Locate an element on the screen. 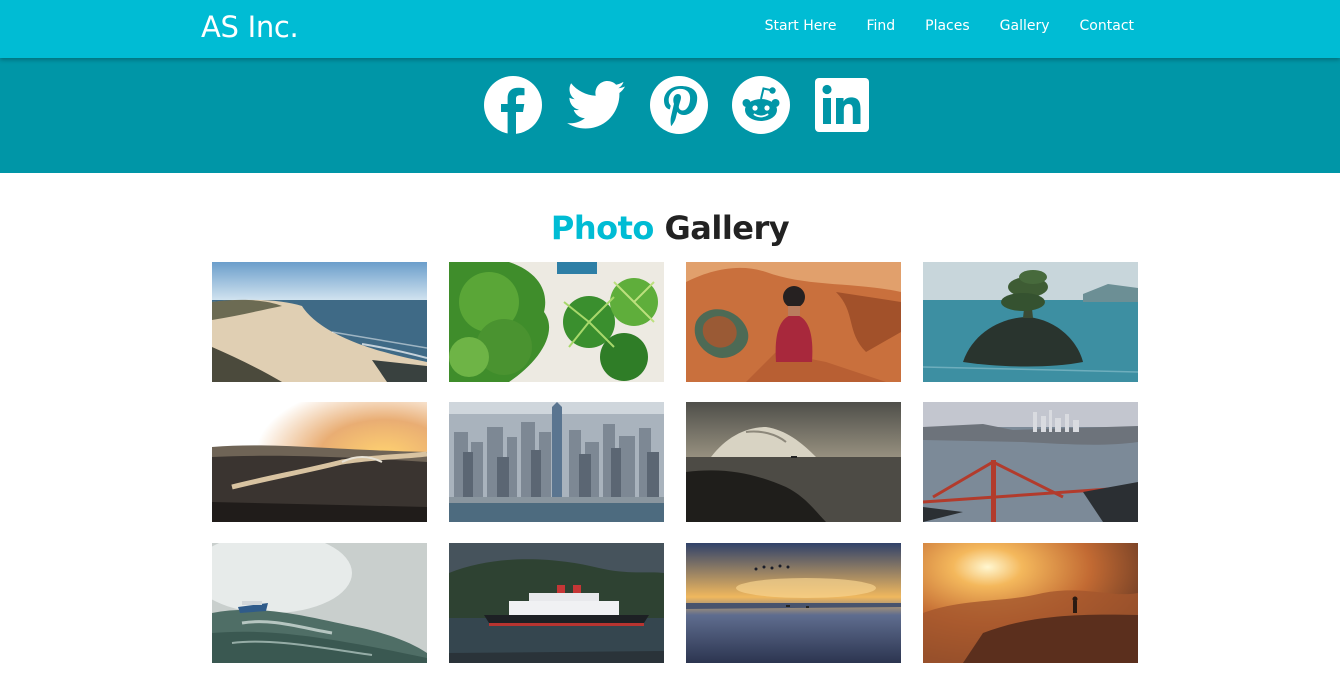 The width and height of the screenshot is (1340, 673). gallery-photo-sea-cliff is located at coordinates (793, 462).